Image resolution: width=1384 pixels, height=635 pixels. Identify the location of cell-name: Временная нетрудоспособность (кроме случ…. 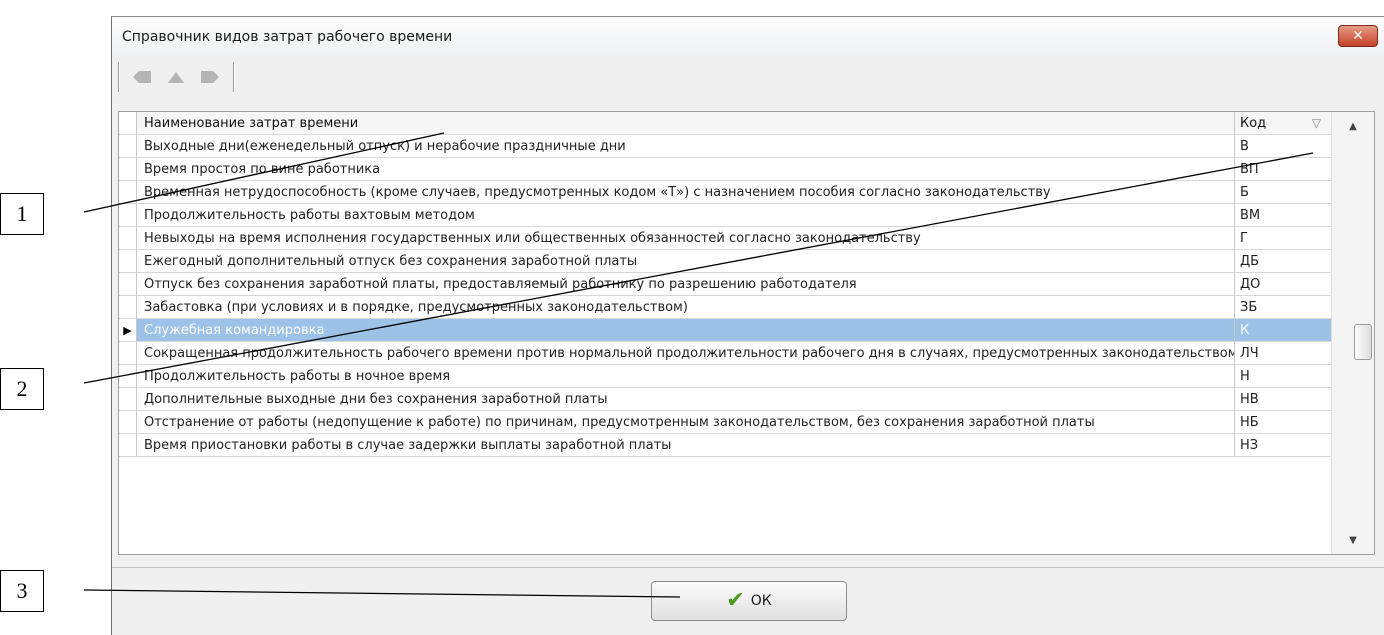
(686, 192).